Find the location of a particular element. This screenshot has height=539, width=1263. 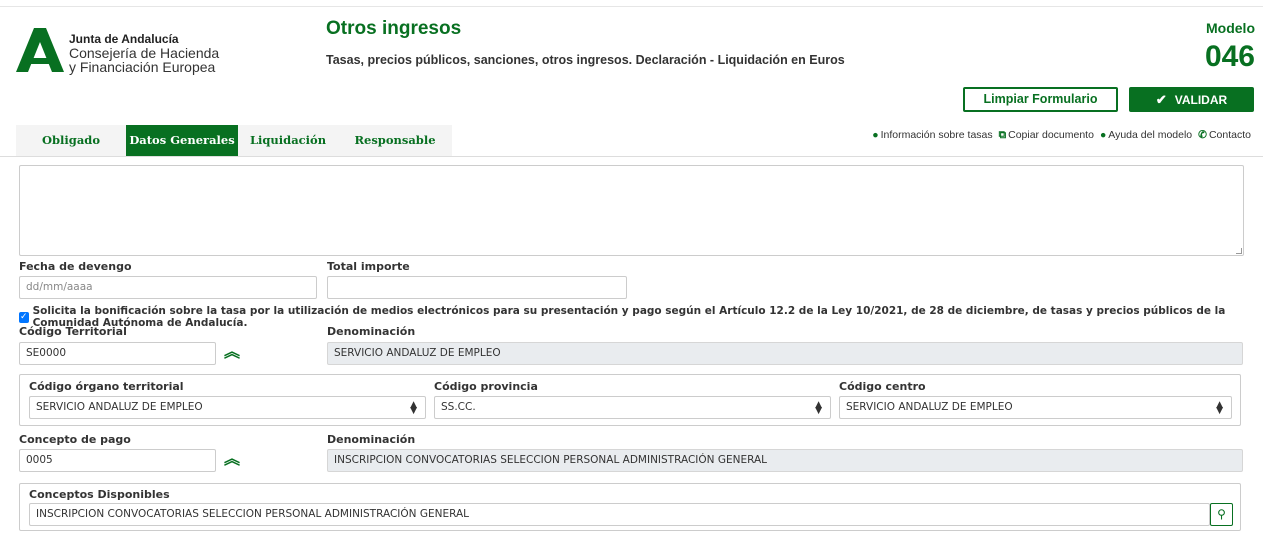

phone-icon: ✆ is located at coordinates (1202, 135).